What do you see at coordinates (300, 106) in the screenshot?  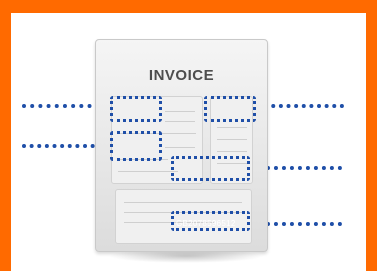 I see `leader-line-right-top` at bounding box center [300, 106].